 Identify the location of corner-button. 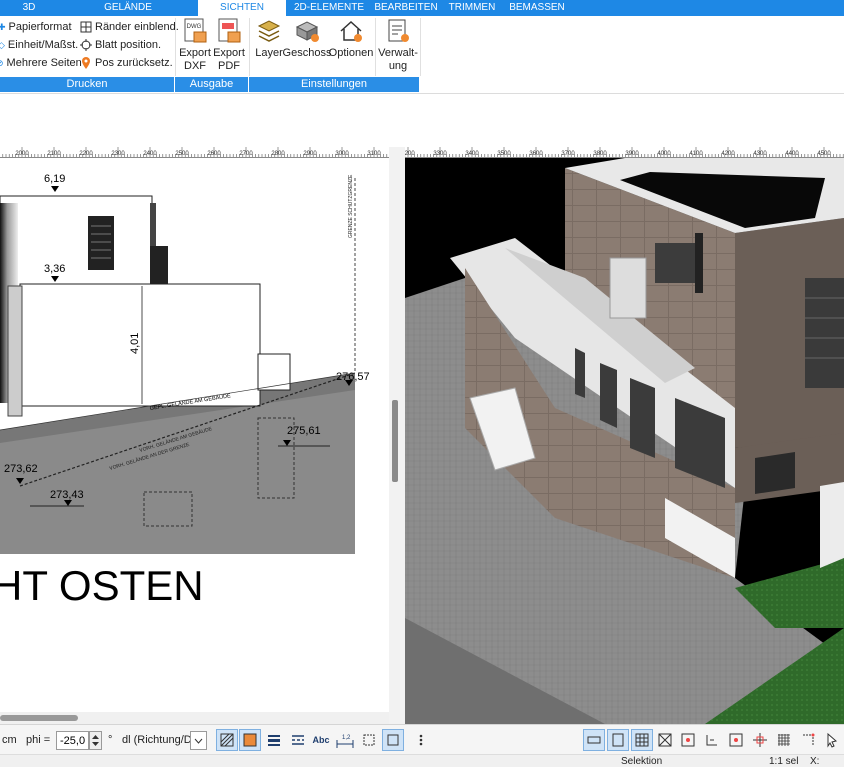
(808, 740).